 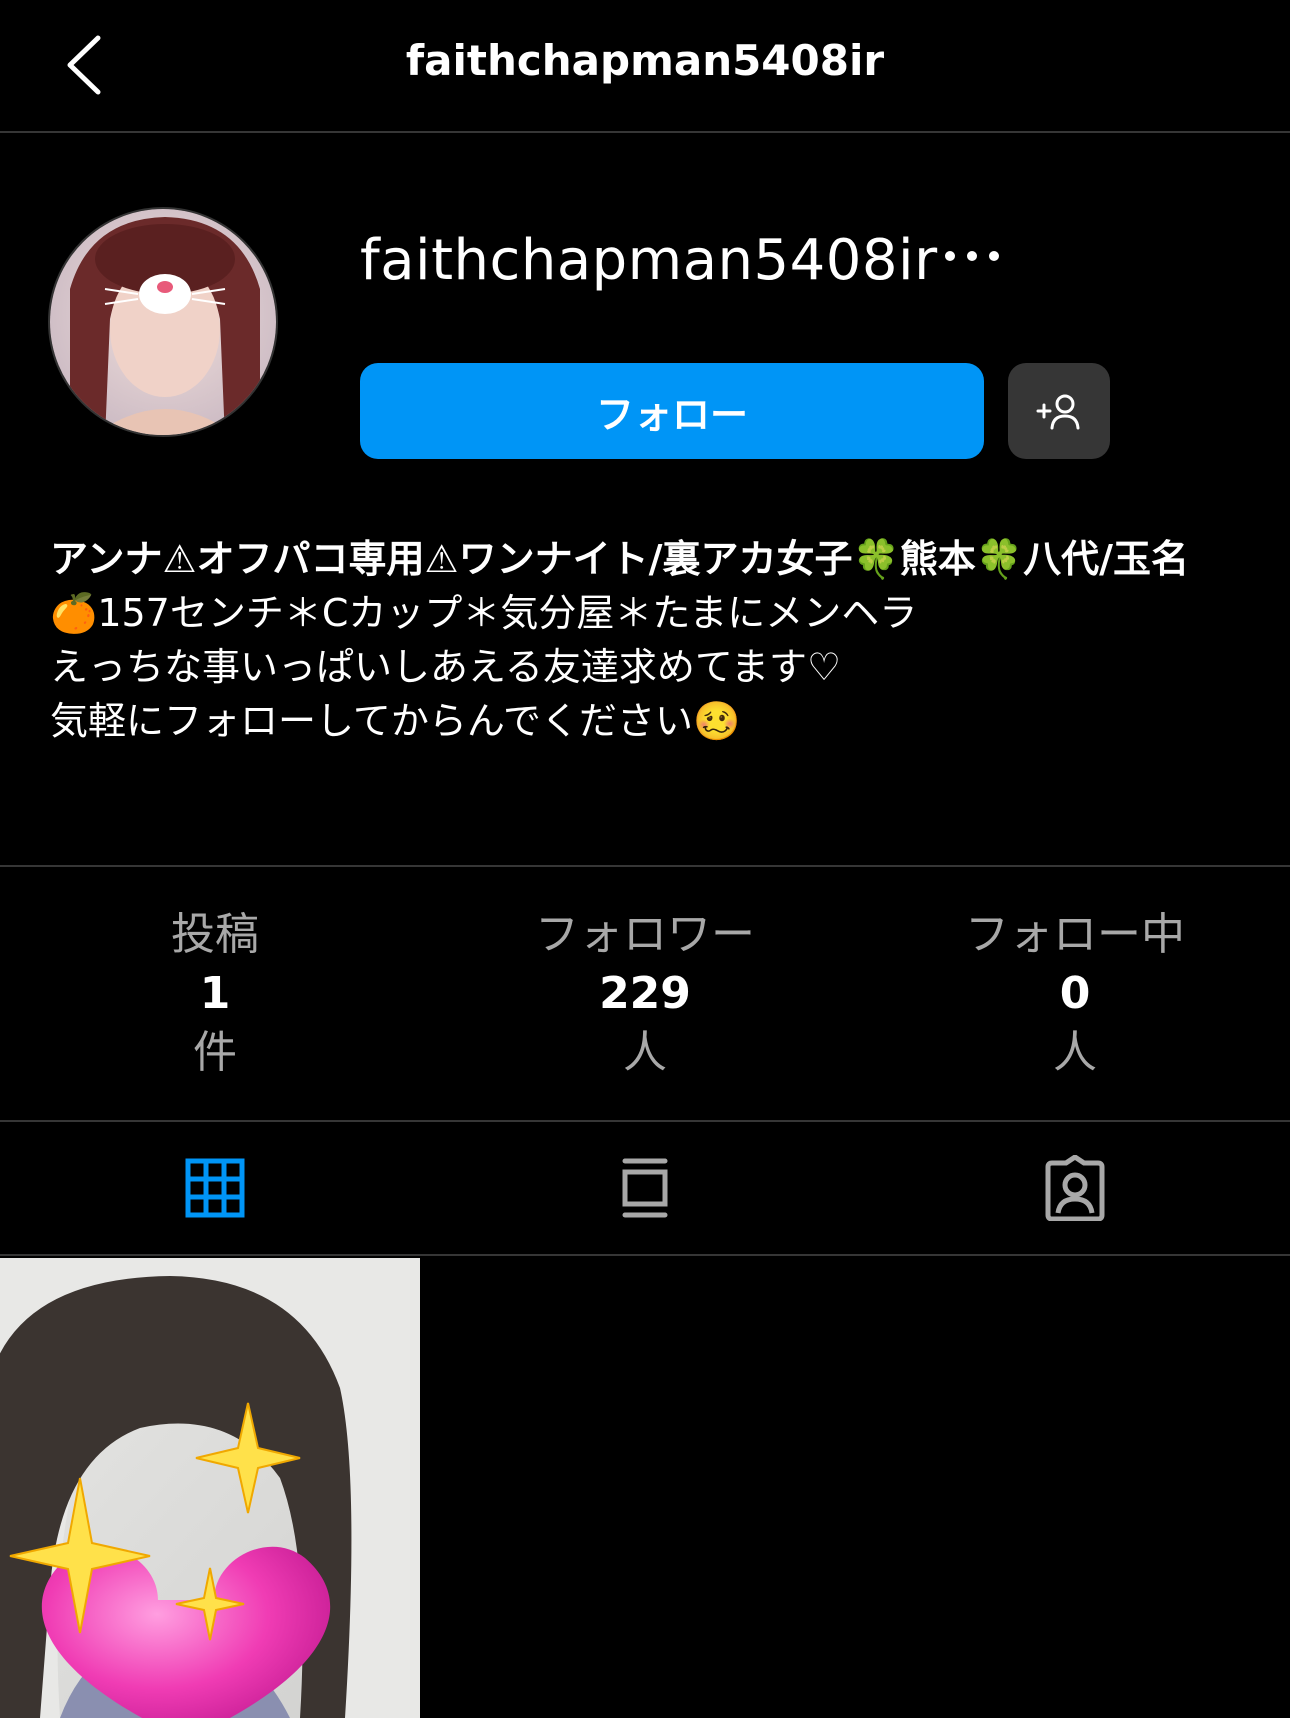 I want to click on stat-unit: 件, so click(x=215, y=1052).